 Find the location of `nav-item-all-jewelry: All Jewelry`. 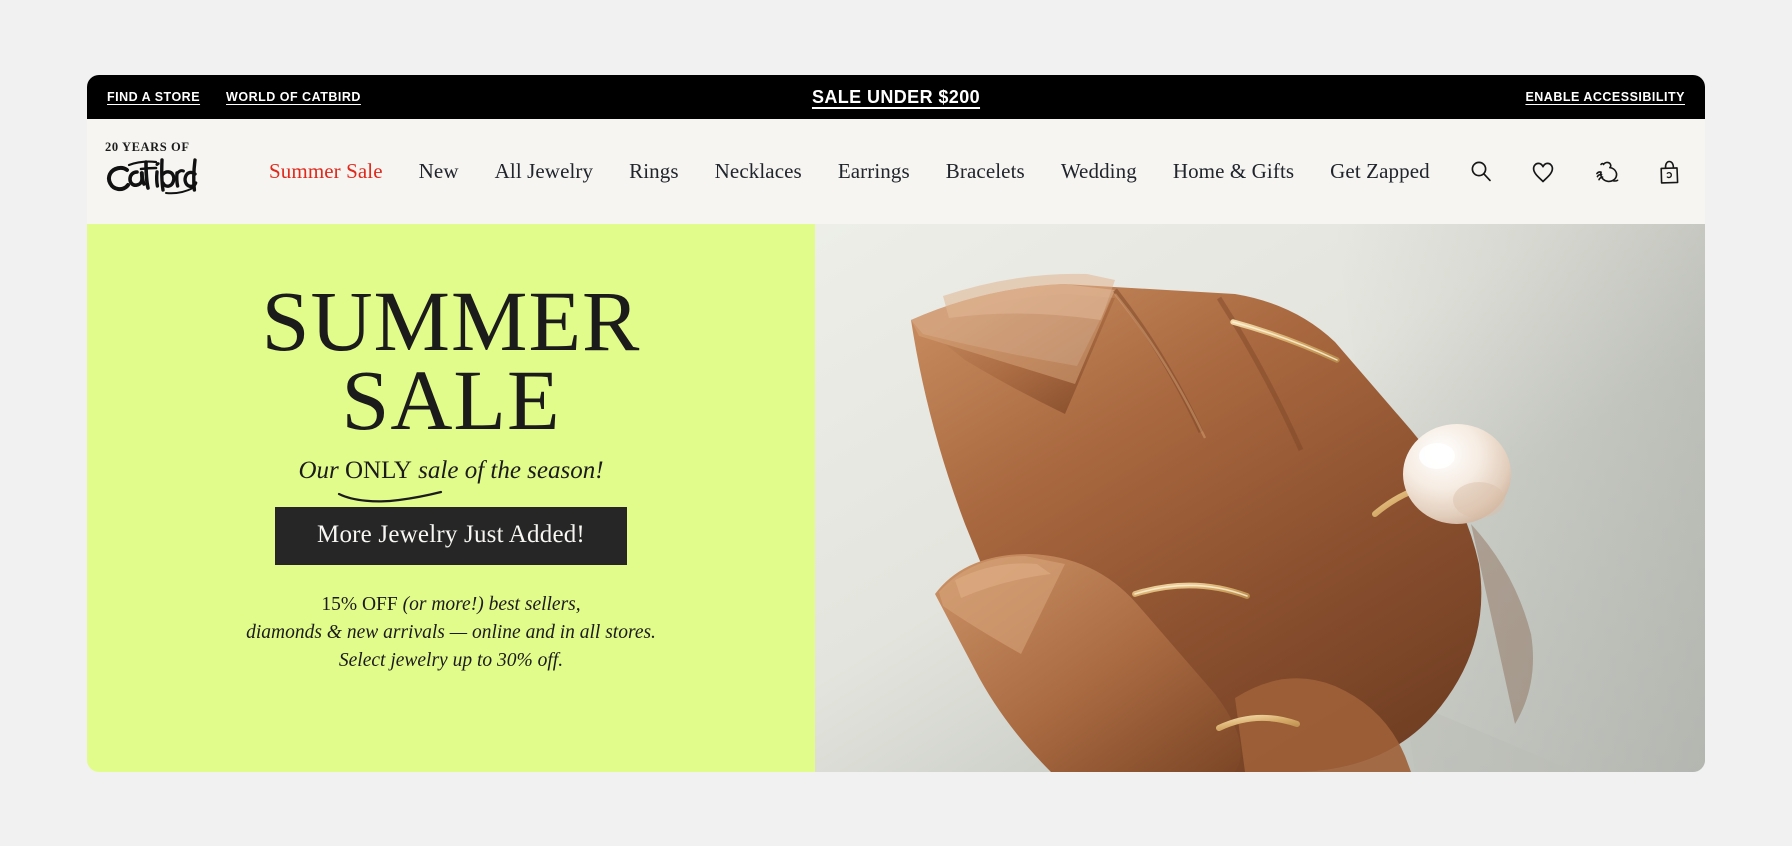

nav-item-all-jewelry: All Jewelry is located at coordinates (544, 171).